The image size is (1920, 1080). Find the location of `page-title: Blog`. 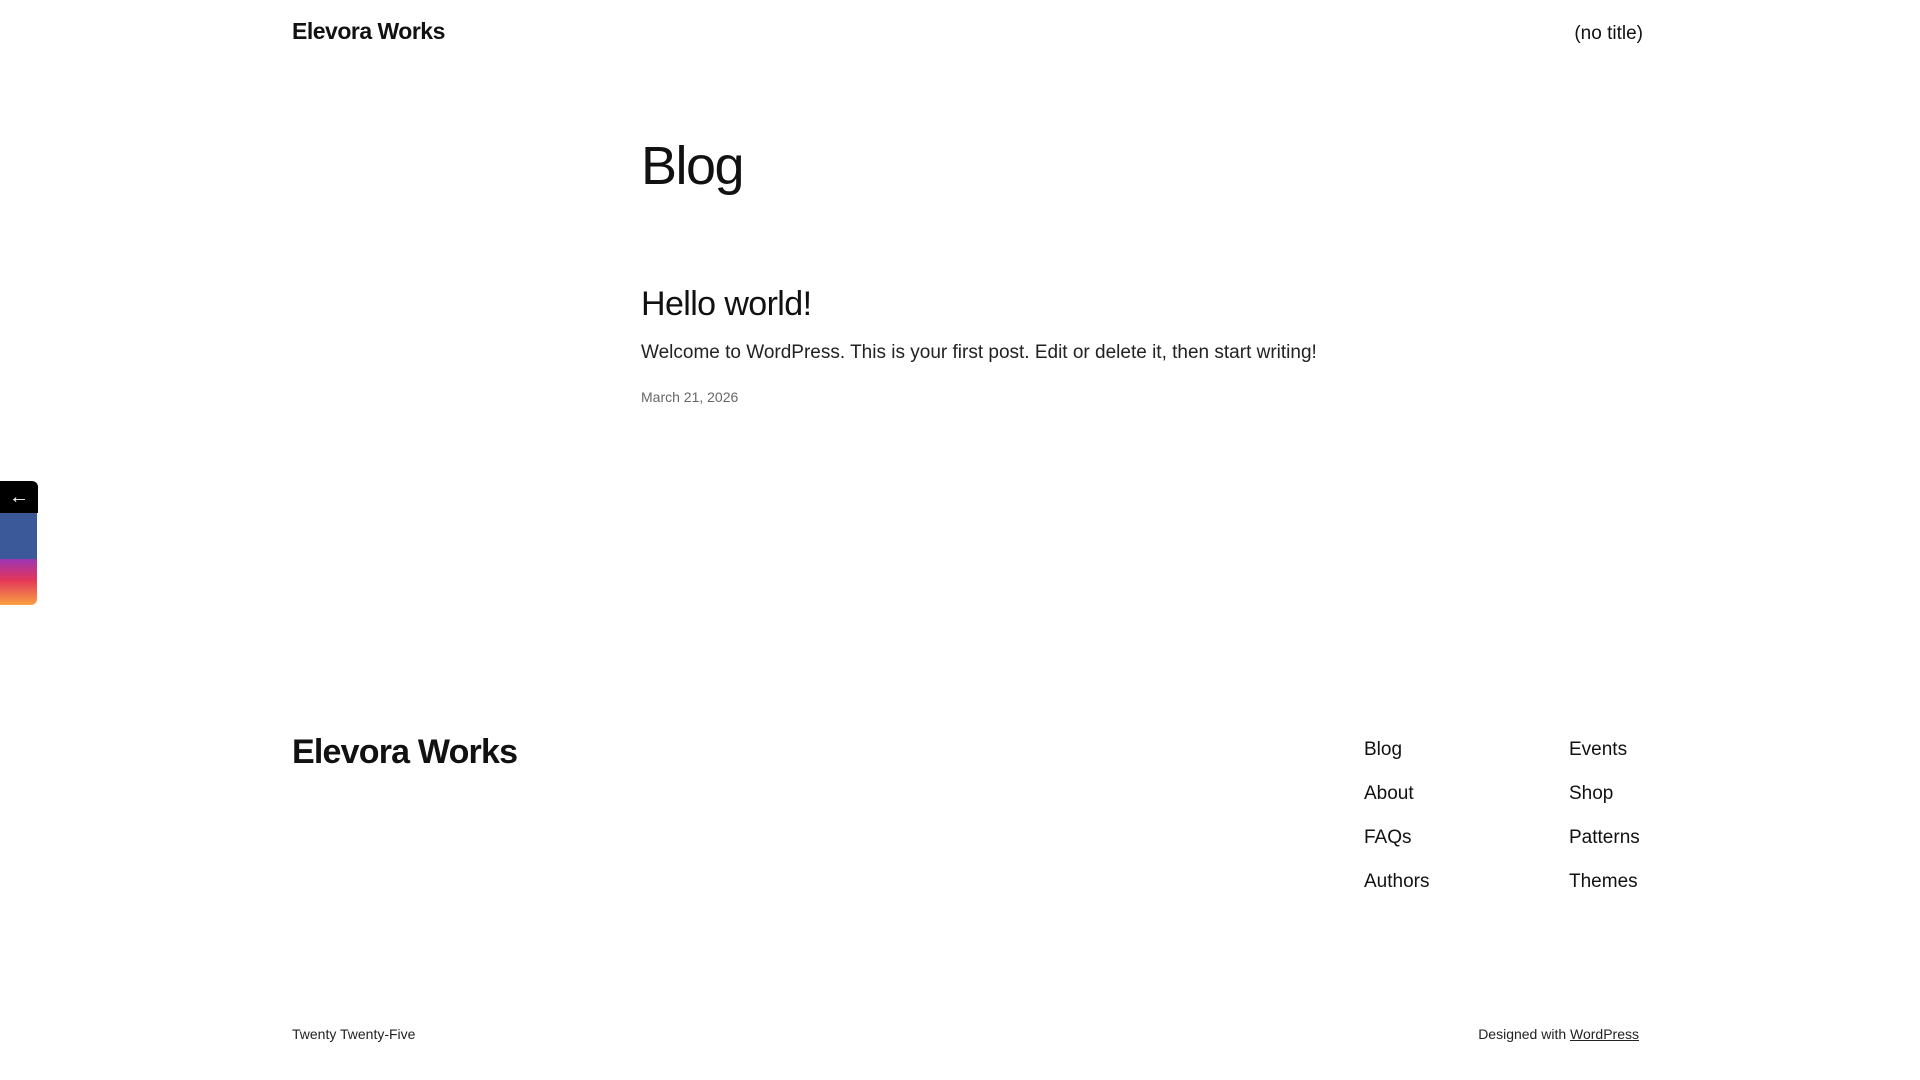

page-title: Blog is located at coordinates (693, 166).